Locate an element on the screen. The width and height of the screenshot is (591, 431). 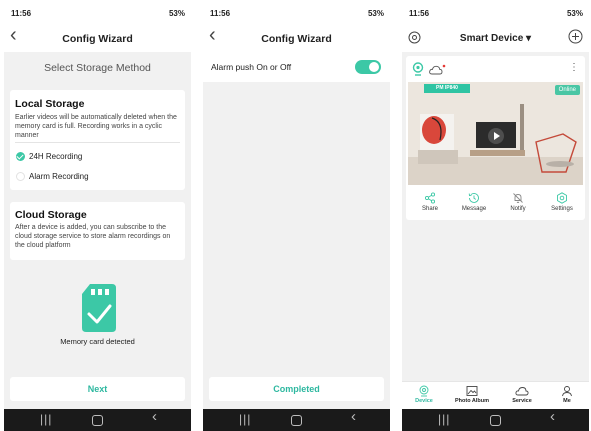
message-label: Message is located at coordinates (474, 209).